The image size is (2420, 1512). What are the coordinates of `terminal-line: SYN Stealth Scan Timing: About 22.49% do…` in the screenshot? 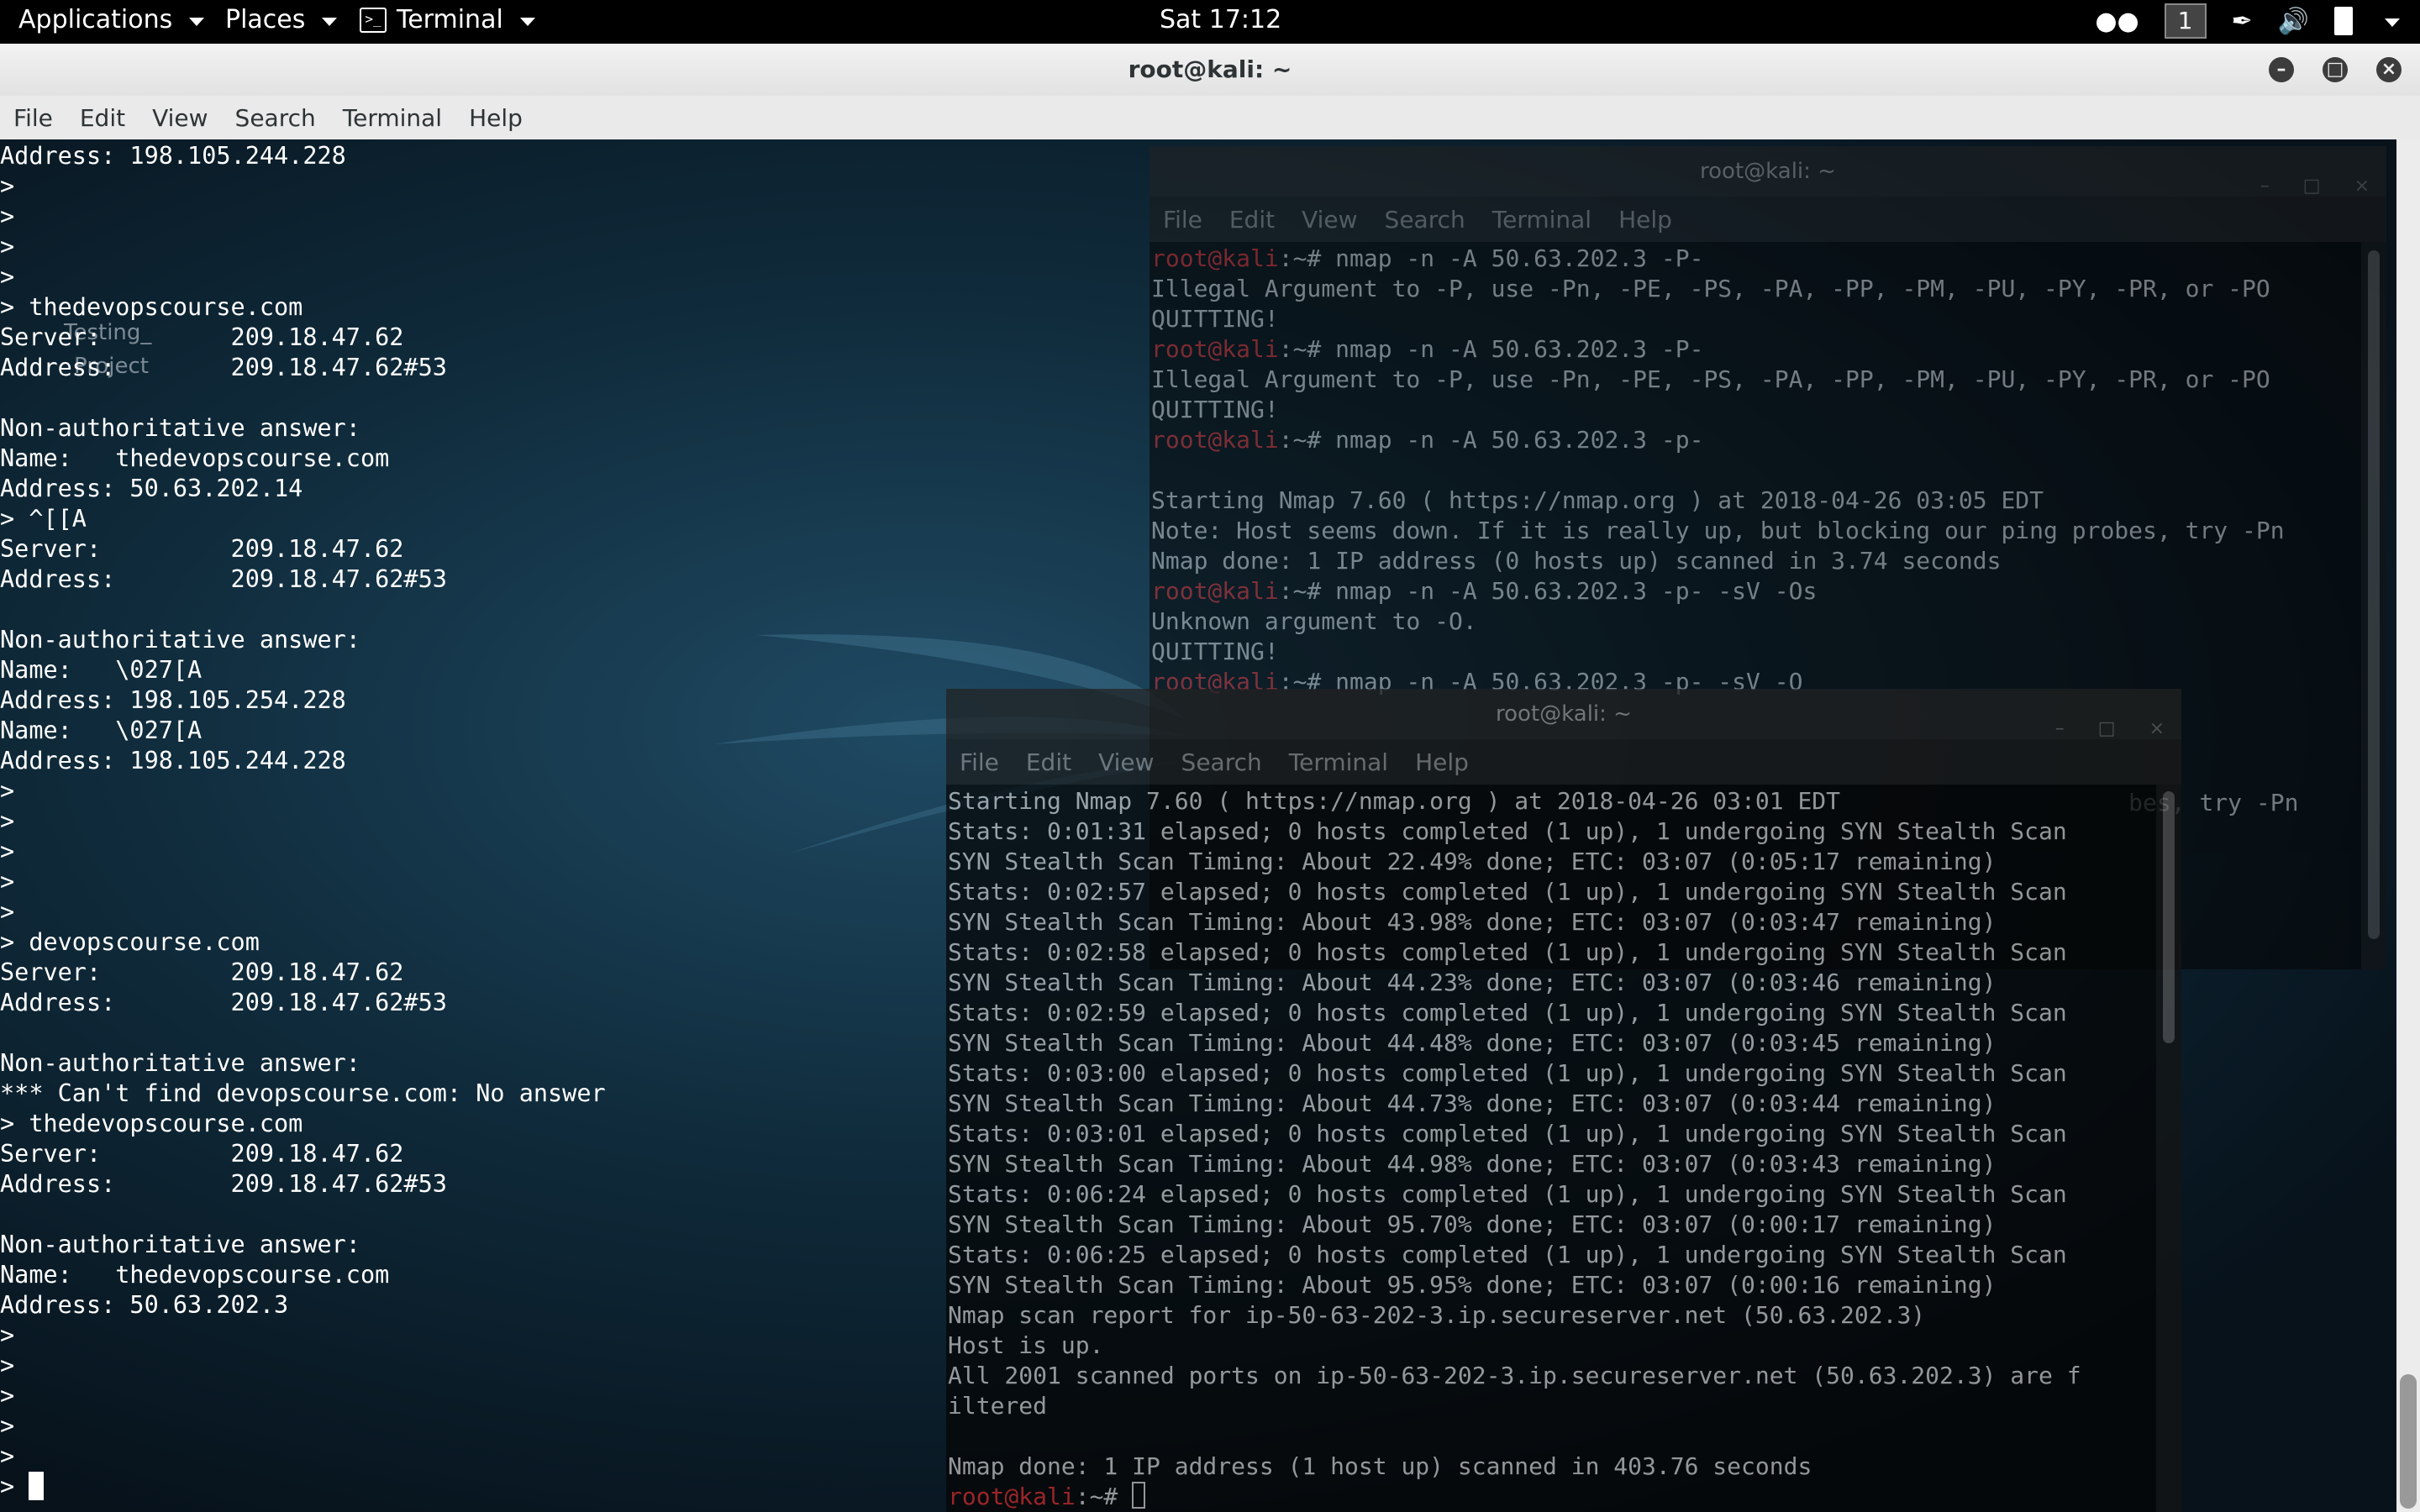 It's located at (1472, 861).